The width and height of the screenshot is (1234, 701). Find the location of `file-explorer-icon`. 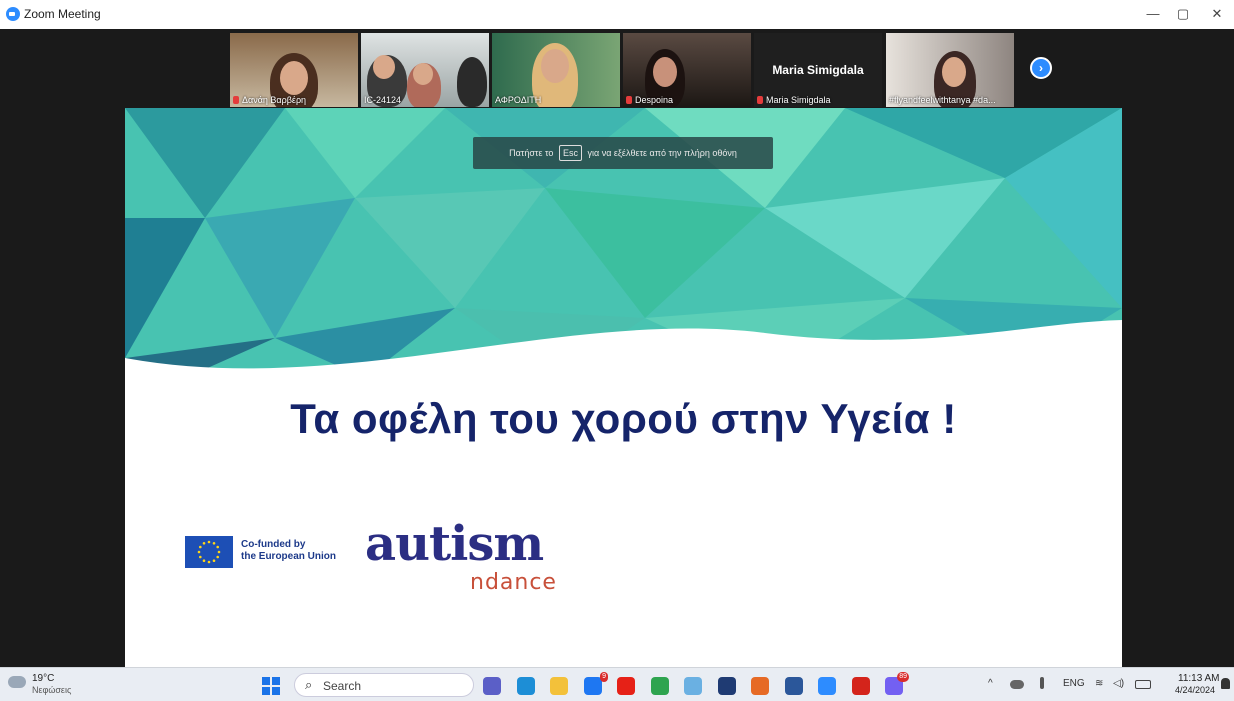

file-explorer-icon is located at coordinates (559, 686).